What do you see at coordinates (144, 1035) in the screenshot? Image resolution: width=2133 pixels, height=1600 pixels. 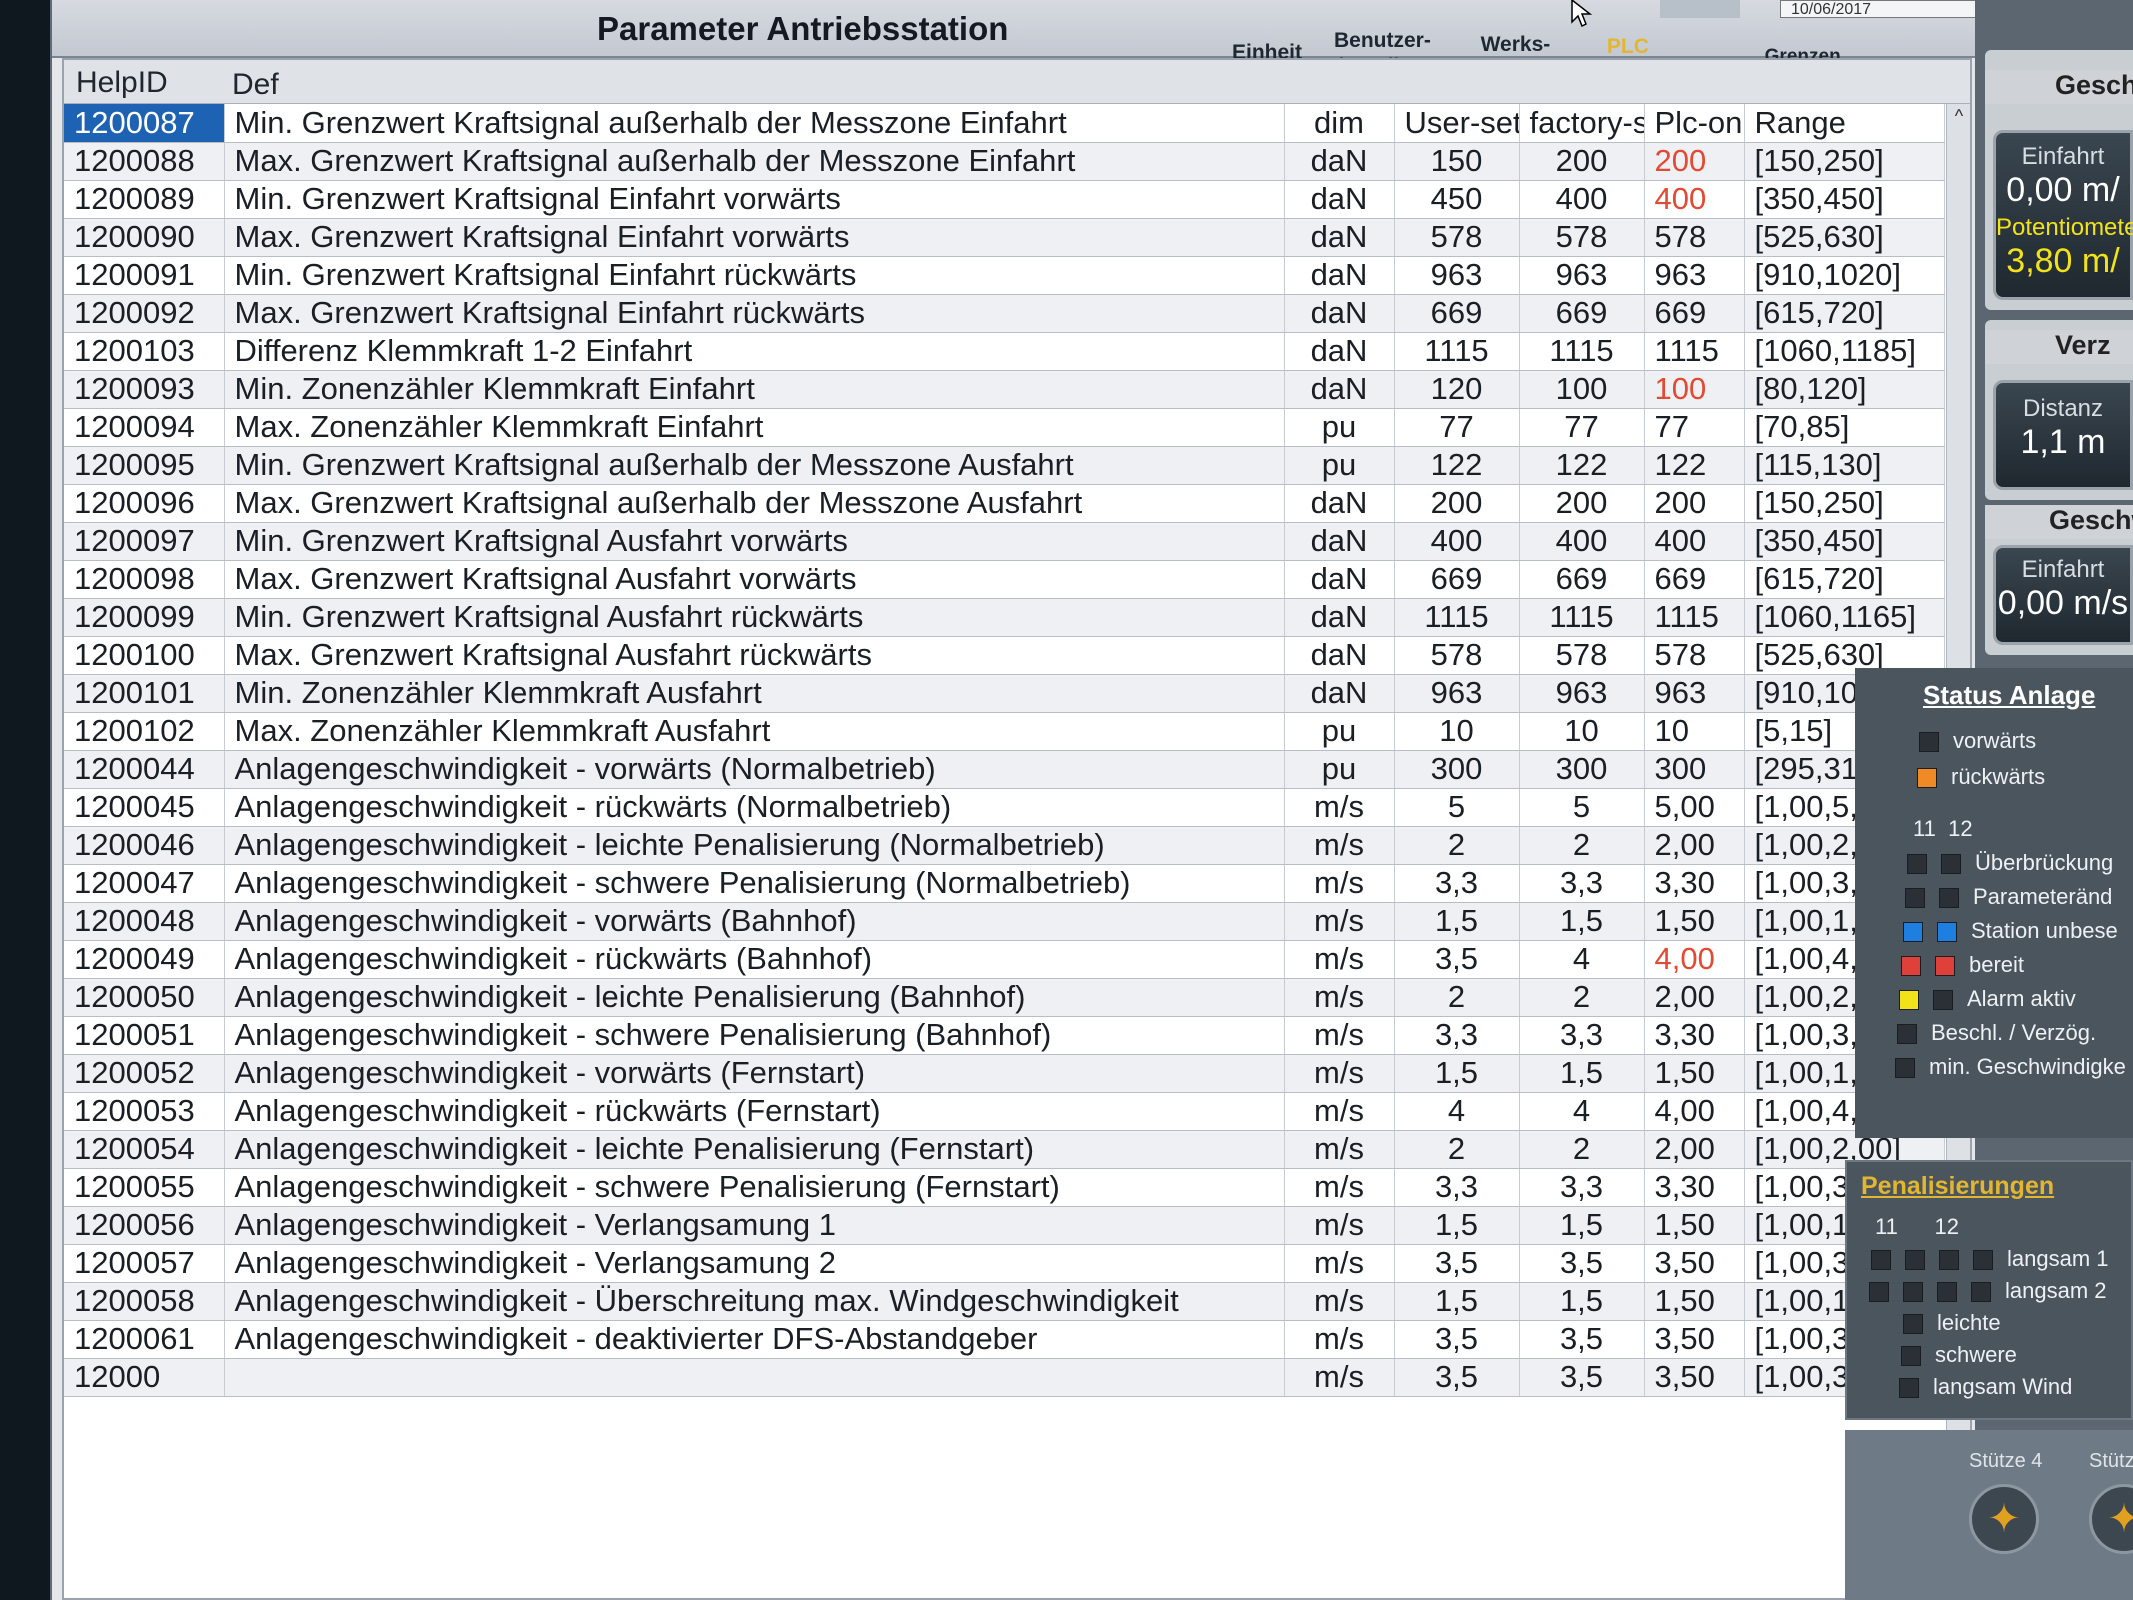 I see `helpid-cell: 1200051` at bounding box center [144, 1035].